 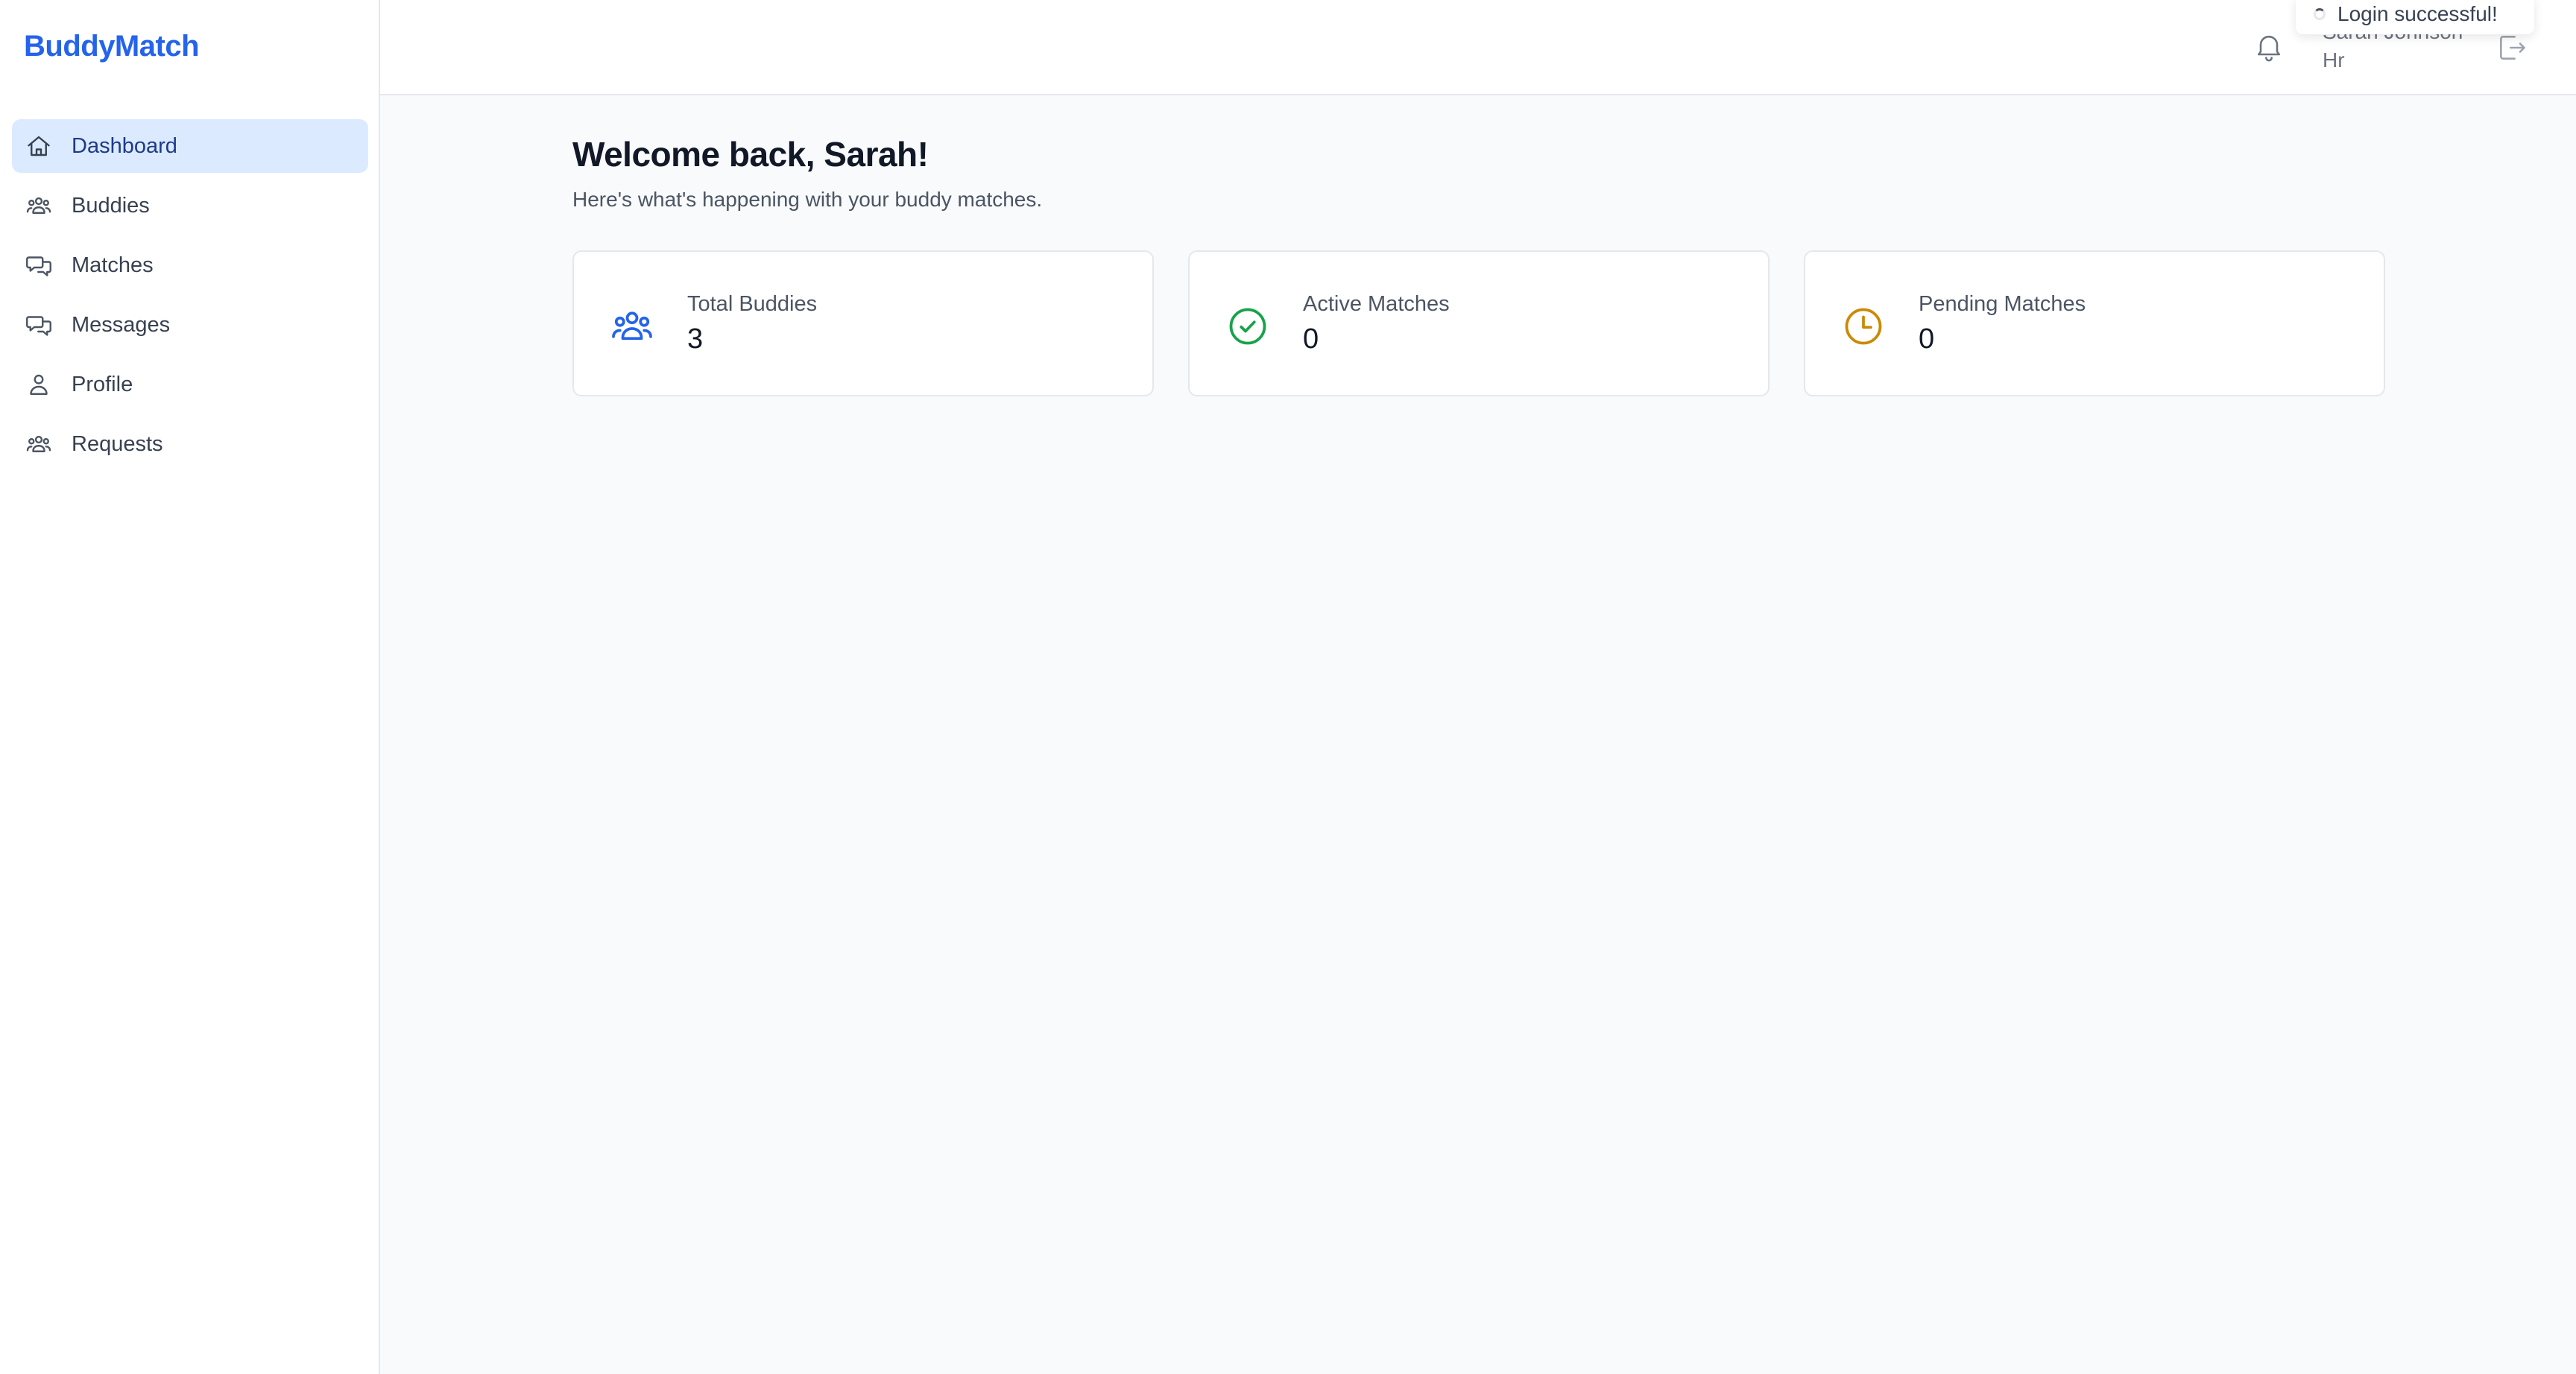 I want to click on stat-card-pending-matches: Pending Matches 0, so click(x=2094, y=323).